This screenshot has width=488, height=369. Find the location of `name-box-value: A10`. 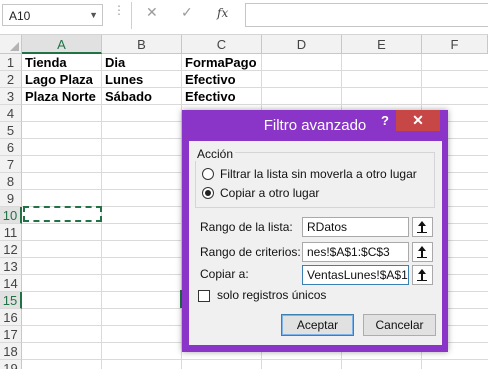

name-box-value: A10 is located at coordinates (20, 16).